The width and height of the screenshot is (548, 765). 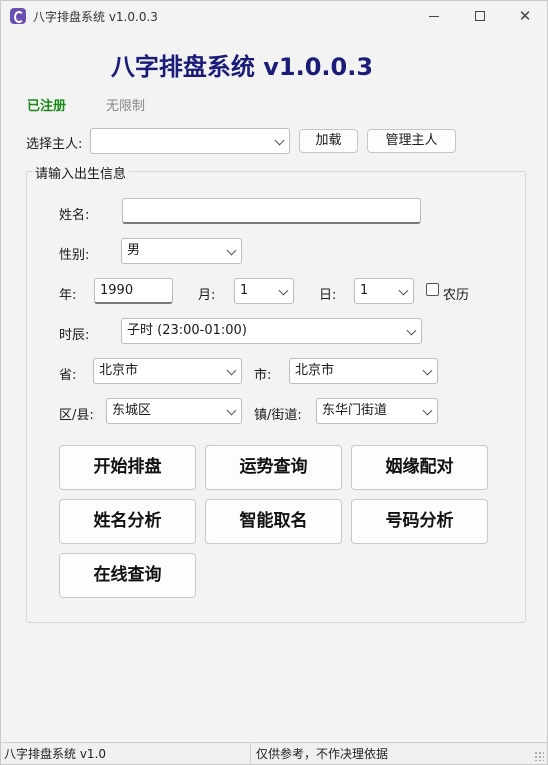 What do you see at coordinates (271, 331) in the screenshot?
I see `hour-select: 子时 (23:00-01:00)` at bounding box center [271, 331].